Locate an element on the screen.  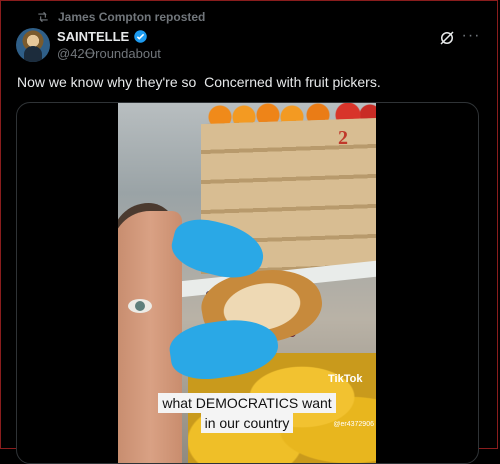
video-caption-line1: what DEMOCRATICS want is located at coordinates (247, 403).